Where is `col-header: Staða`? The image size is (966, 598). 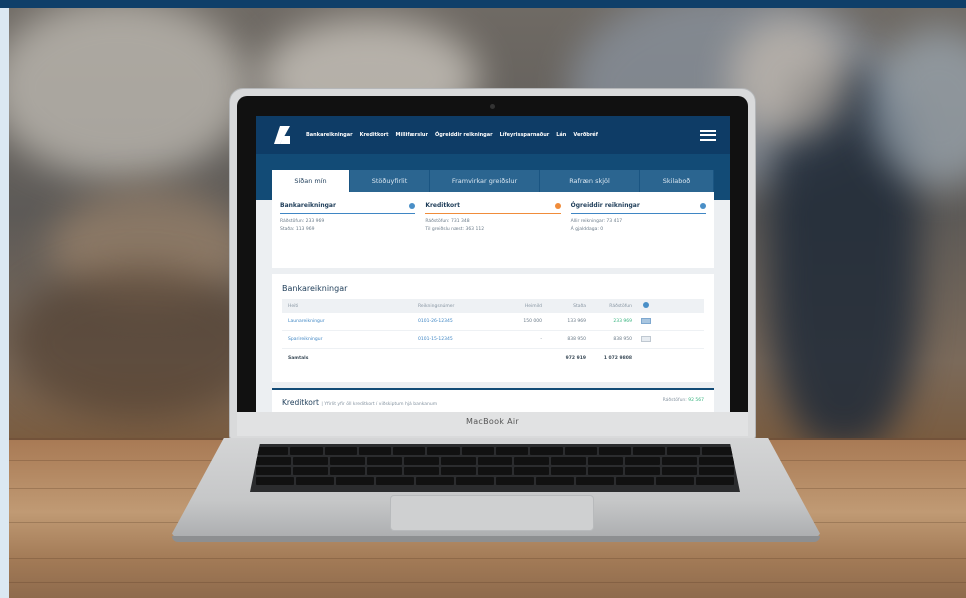 col-header: Staða is located at coordinates (564, 306).